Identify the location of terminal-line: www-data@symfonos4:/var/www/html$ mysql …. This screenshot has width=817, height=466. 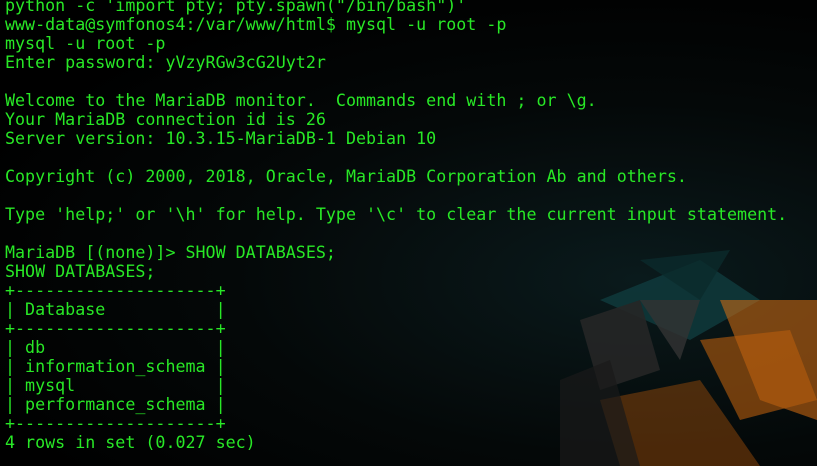
(256, 24).